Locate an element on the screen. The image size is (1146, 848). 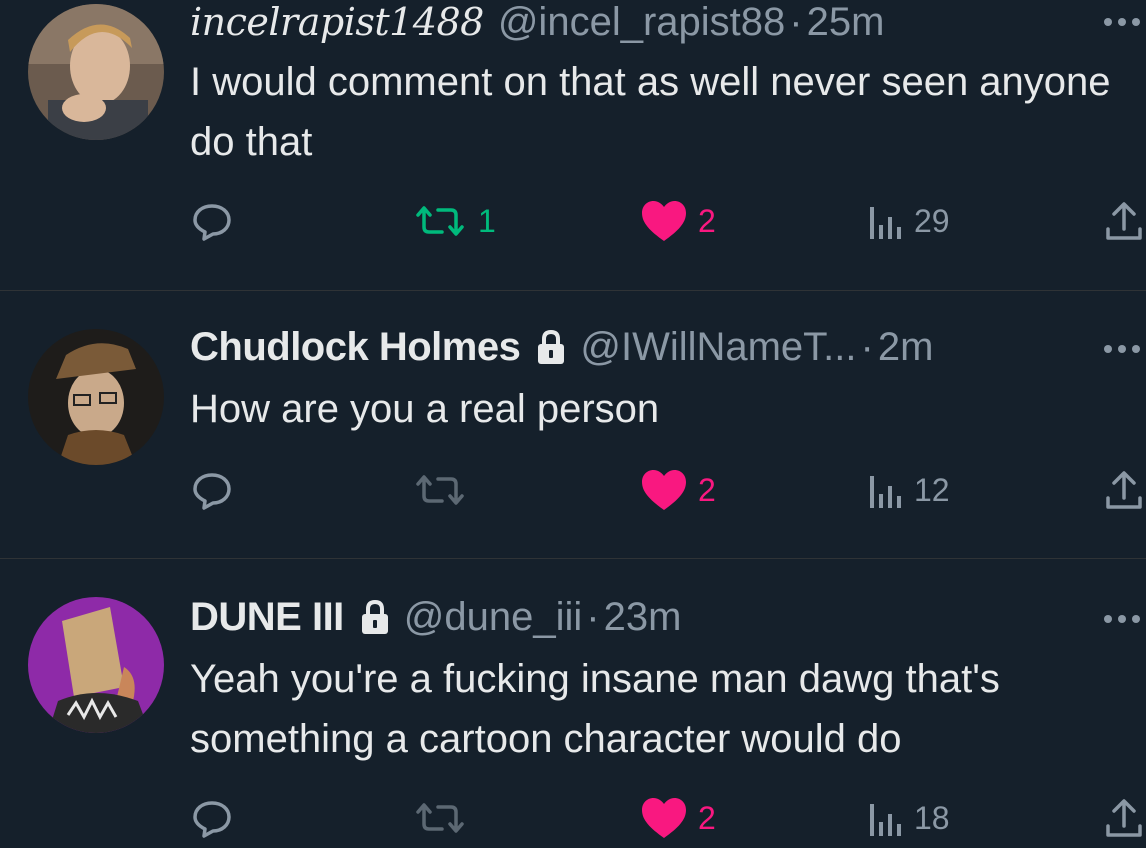
display-name: Chudlock Holmes is located at coordinates (355, 347).